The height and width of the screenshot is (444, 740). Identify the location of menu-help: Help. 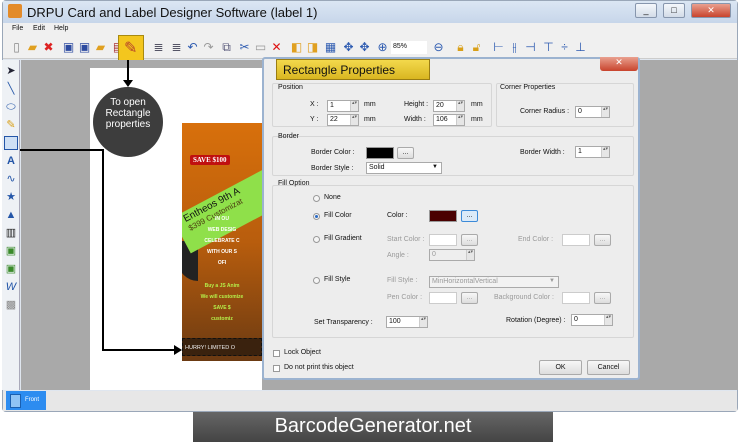
(61, 28).